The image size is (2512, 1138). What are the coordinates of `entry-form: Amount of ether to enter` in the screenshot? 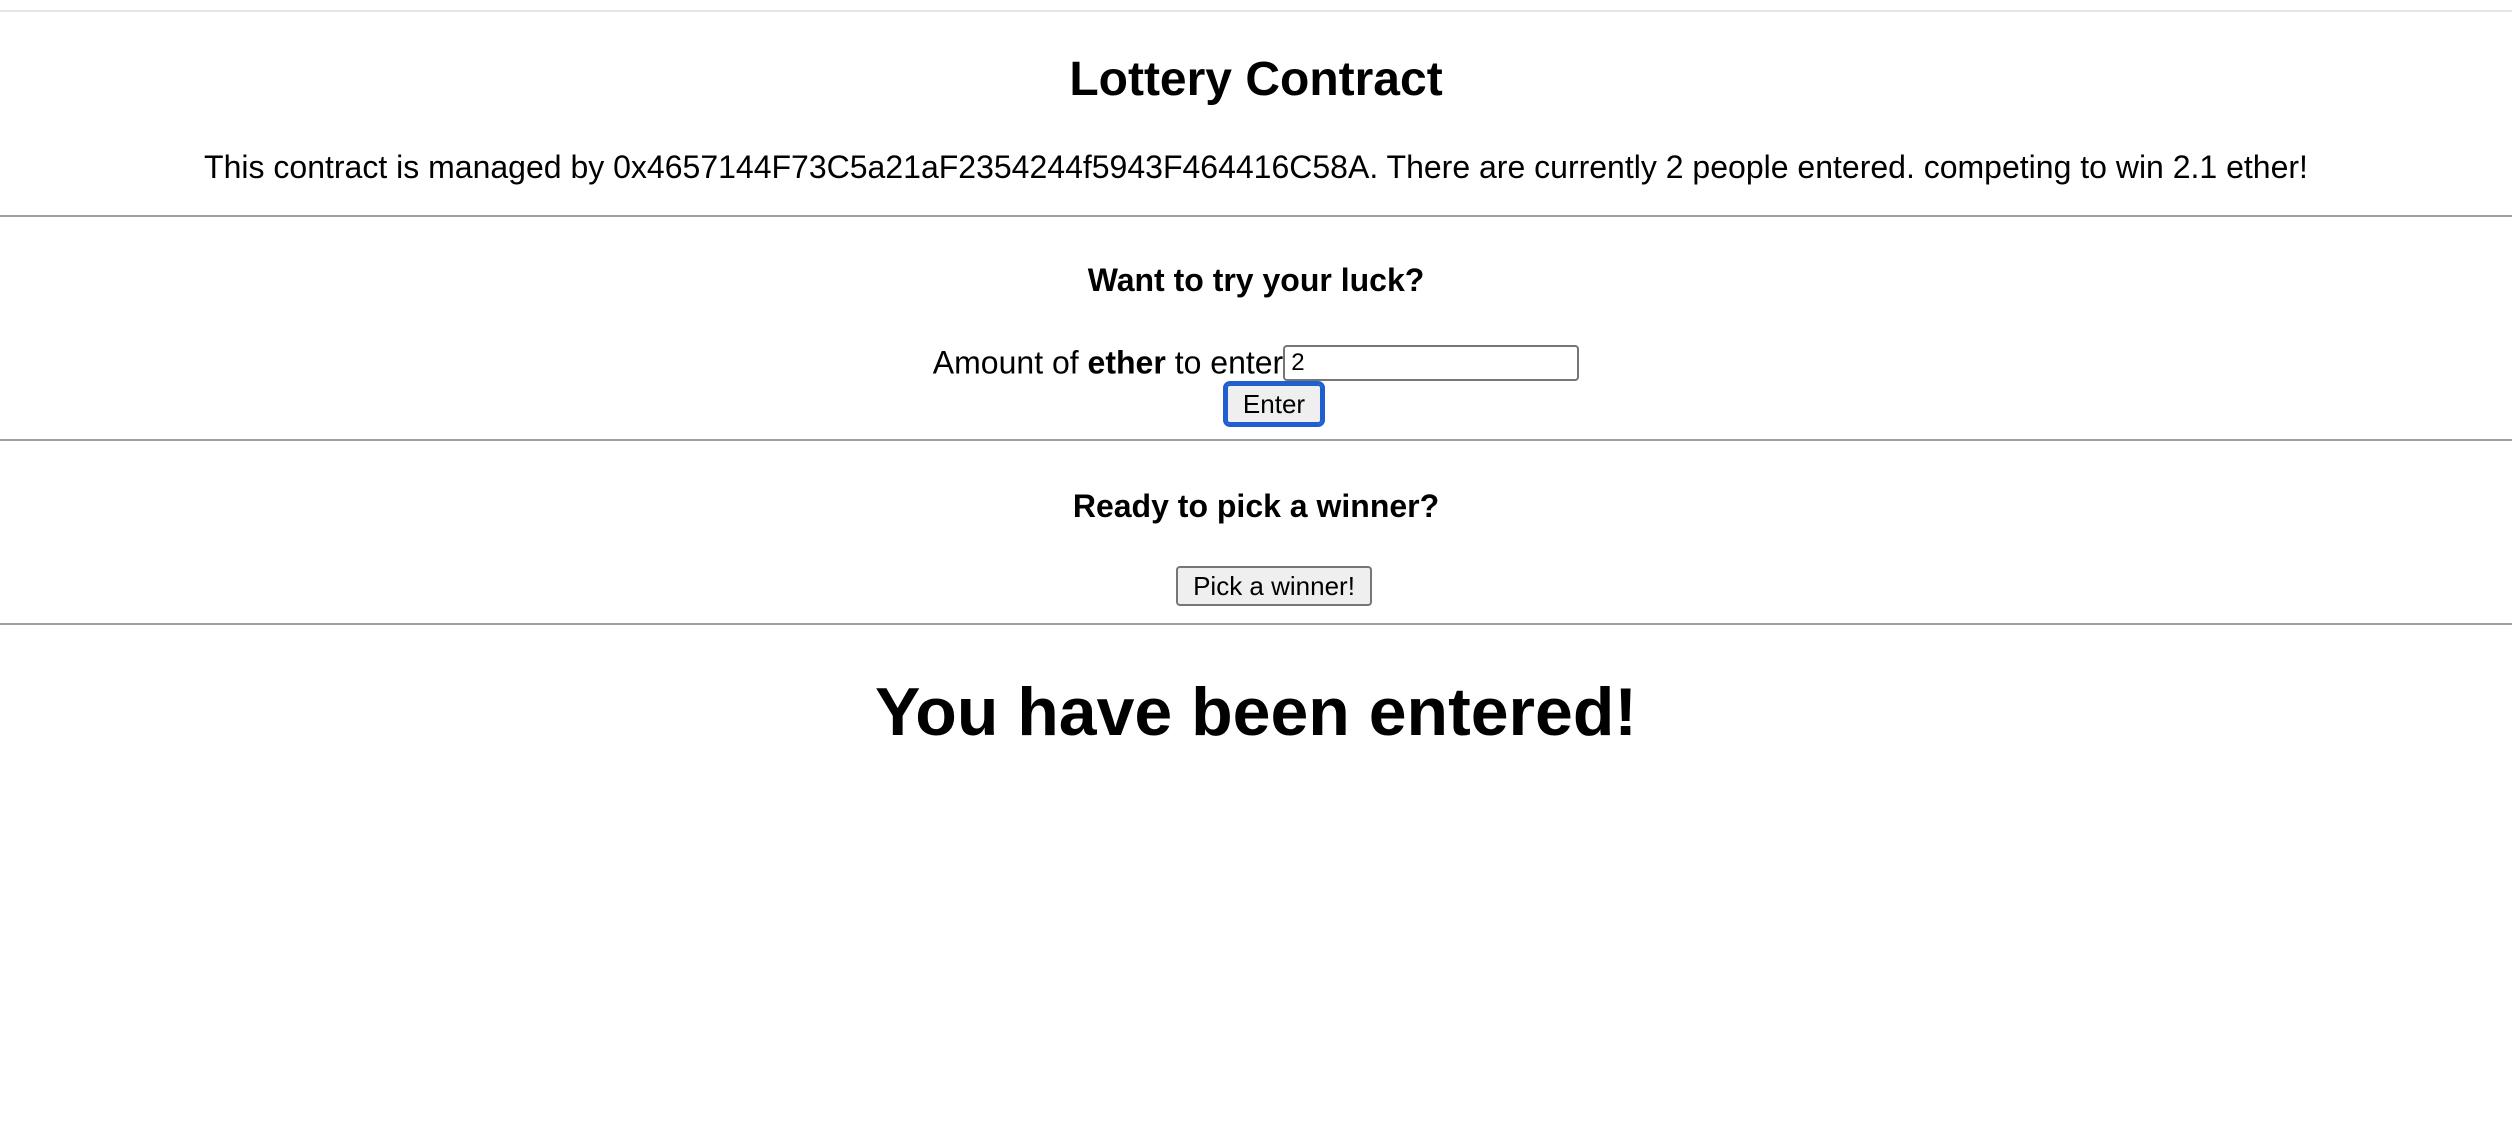 It's located at (1256, 361).